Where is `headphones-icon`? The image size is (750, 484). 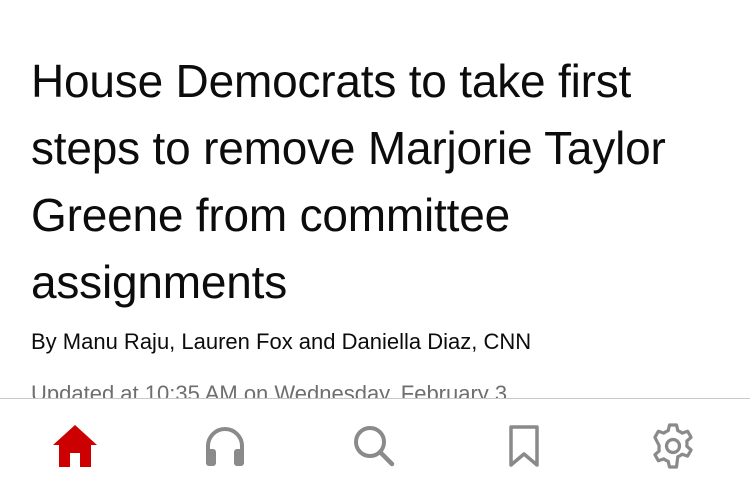 headphones-icon is located at coordinates (224, 446).